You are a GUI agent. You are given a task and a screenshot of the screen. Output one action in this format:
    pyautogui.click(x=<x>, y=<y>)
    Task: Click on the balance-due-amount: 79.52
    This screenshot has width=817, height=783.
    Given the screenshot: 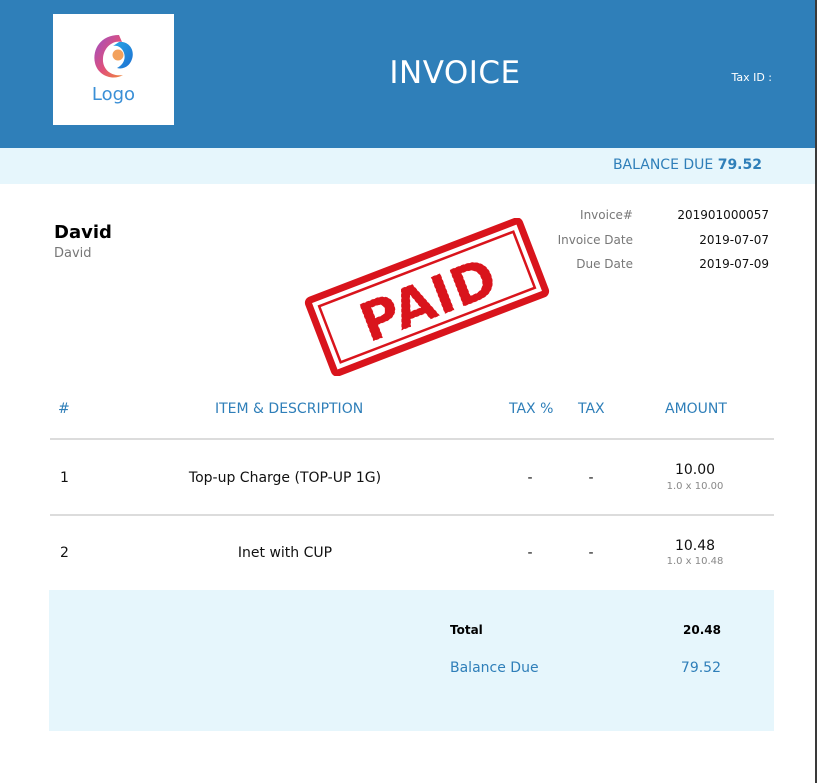 What is the action you would take?
    pyautogui.click(x=739, y=165)
    